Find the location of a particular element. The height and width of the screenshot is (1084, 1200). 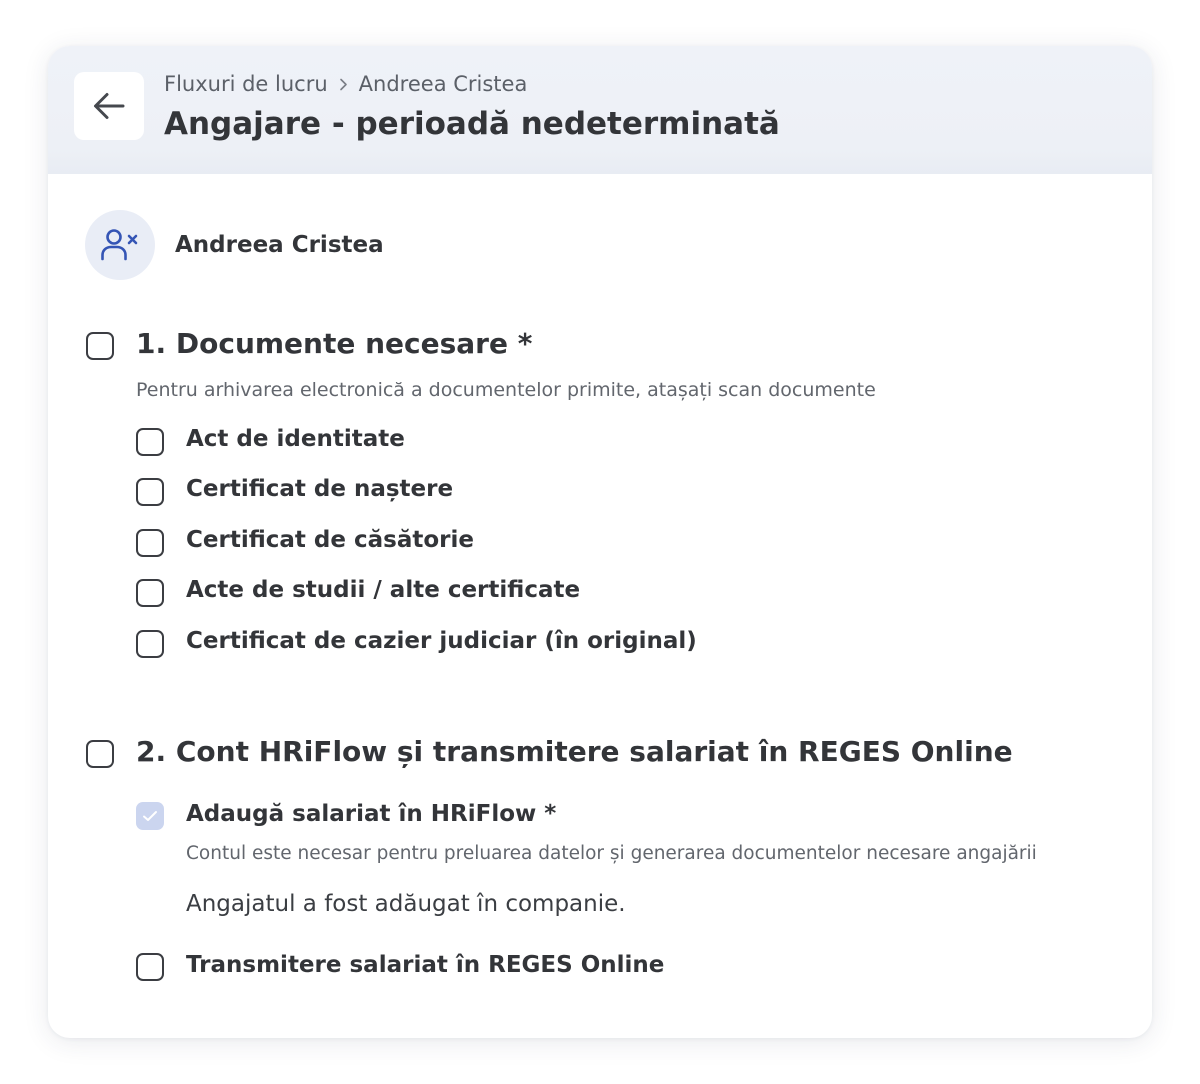

employee-name: Andreea Cristea is located at coordinates (279, 245).